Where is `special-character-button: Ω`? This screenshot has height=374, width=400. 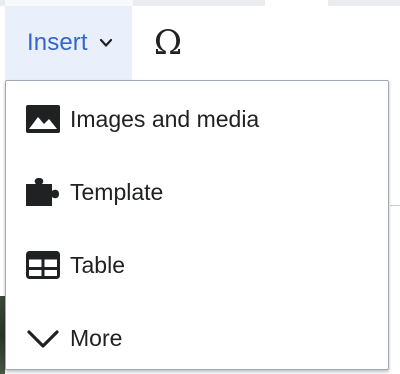 special-character-button: Ω is located at coordinates (168, 43).